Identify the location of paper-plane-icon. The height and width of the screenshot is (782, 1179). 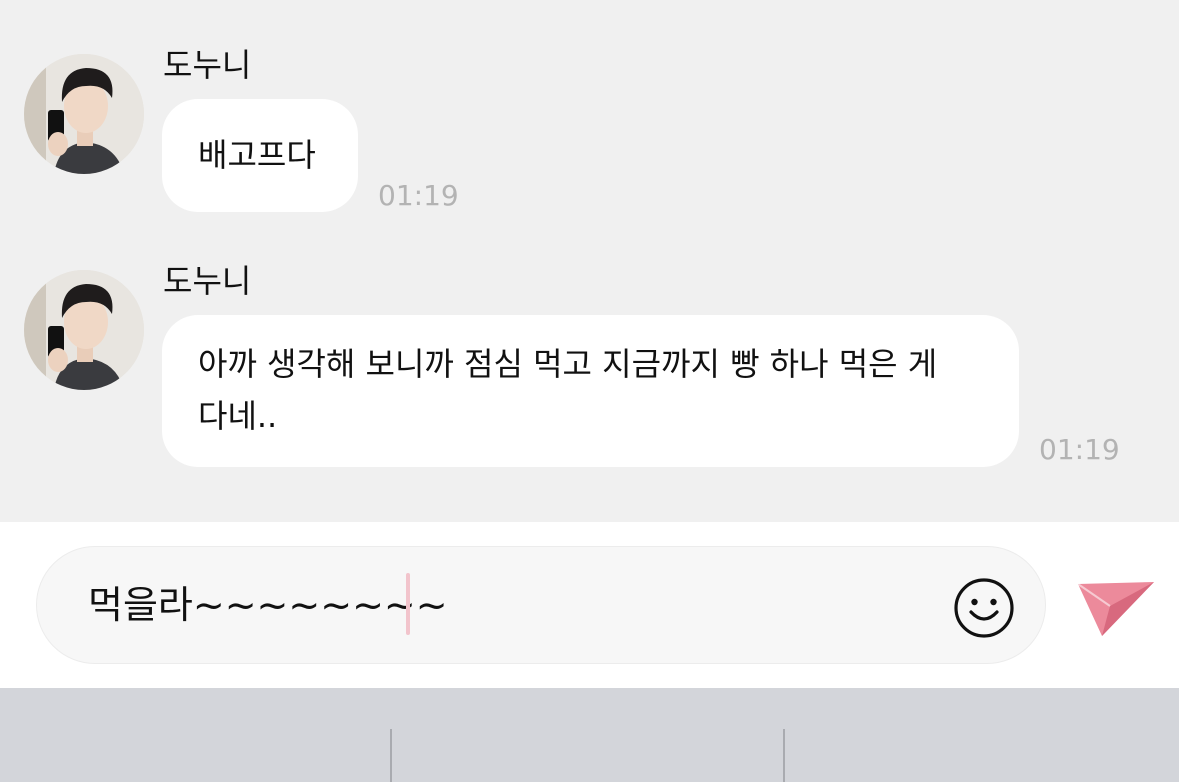
(1115, 609).